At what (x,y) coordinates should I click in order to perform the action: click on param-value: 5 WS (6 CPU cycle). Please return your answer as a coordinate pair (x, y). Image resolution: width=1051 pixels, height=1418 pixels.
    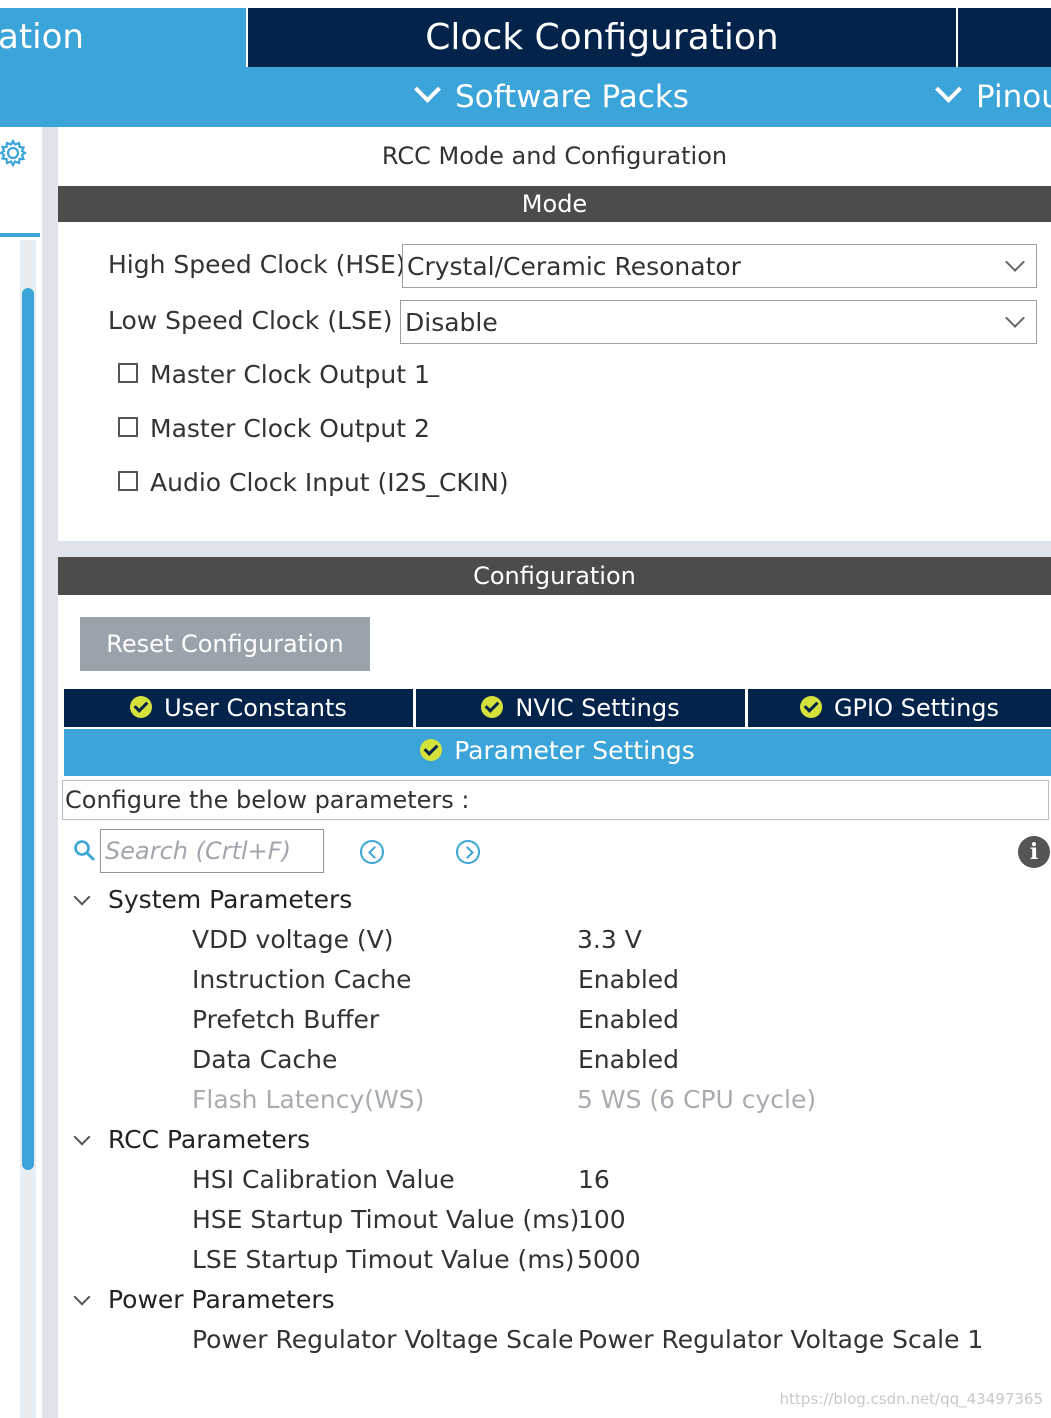
    Looking at the image, I should click on (697, 1099).